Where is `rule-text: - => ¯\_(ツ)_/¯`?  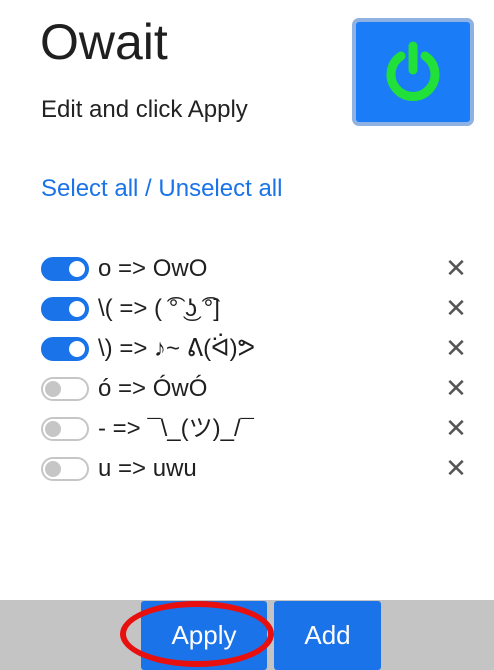 rule-text: - => ¯\_(ツ)_/¯ is located at coordinates (176, 428).